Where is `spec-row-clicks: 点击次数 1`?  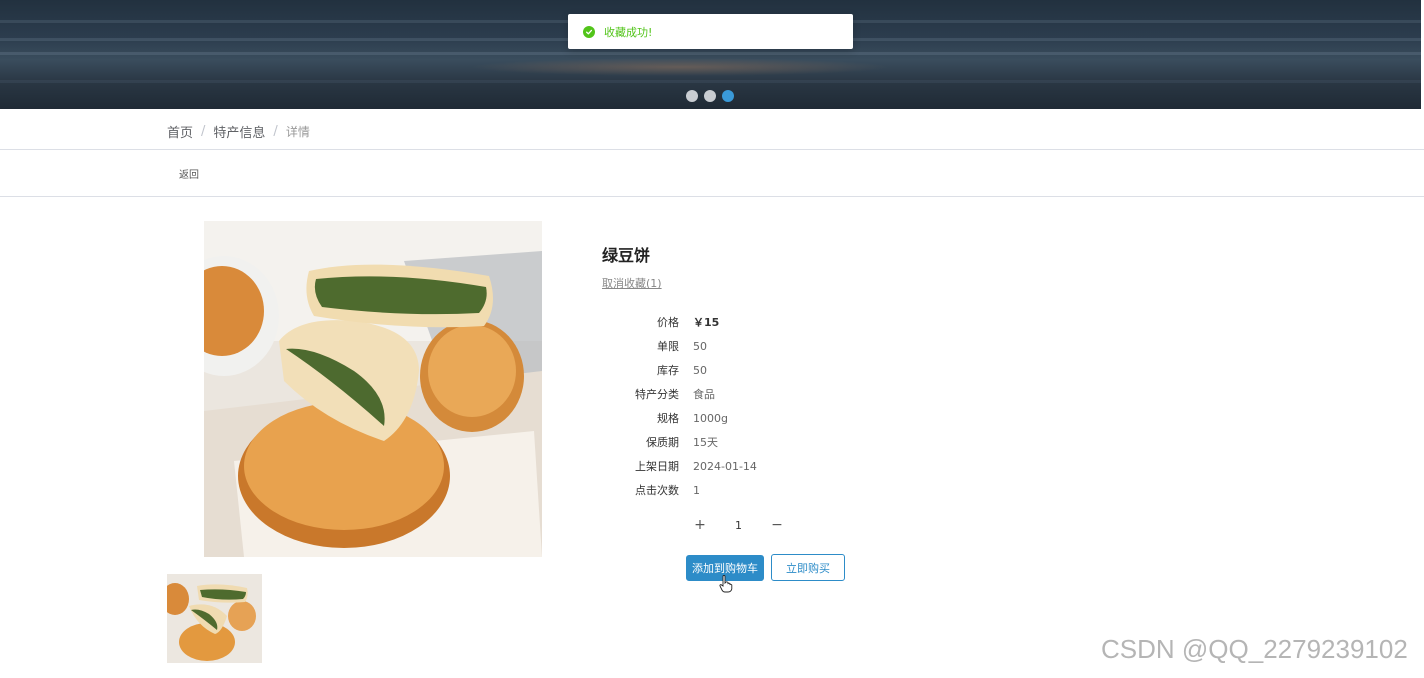 spec-row-clicks: 点击次数 1 is located at coordinates (679, 490).